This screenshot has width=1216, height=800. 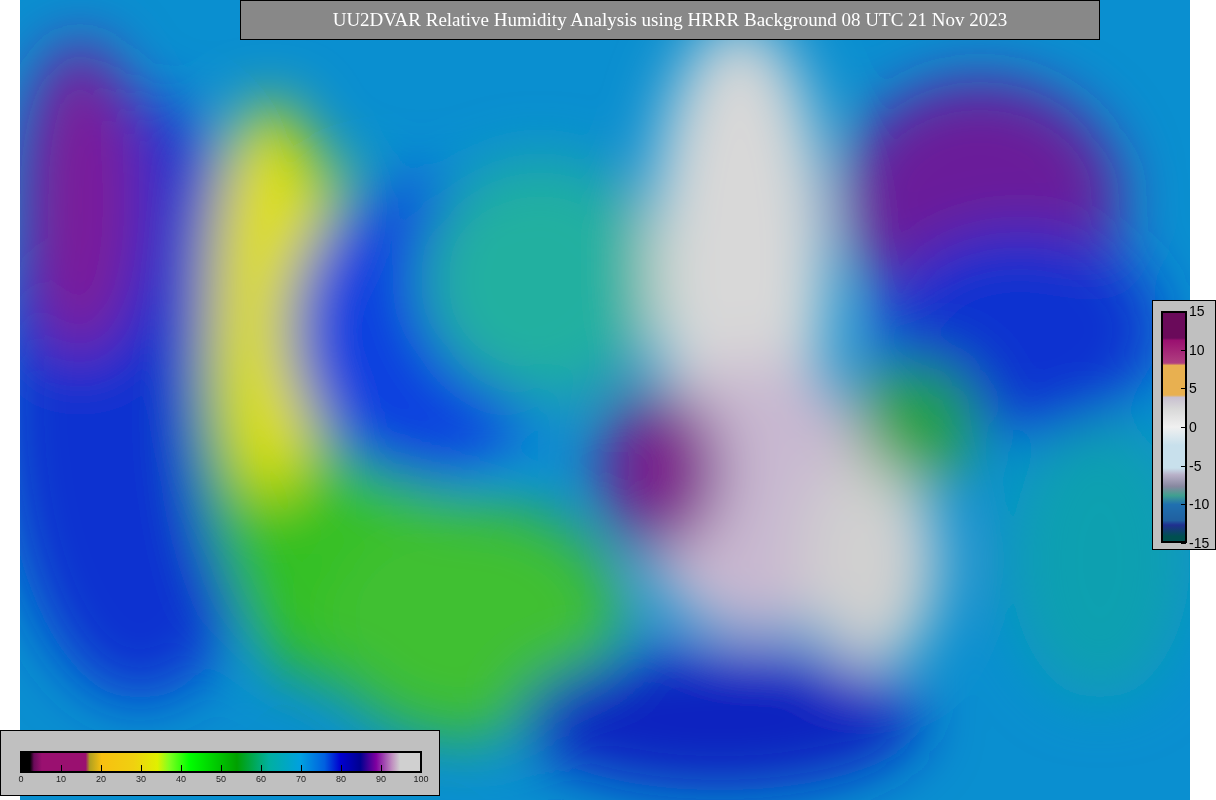 What do you see at coordinates (1195, 465) in the screenshot?
I see `colorbar-tick-label: -5` at bounding box center [1195, 465].